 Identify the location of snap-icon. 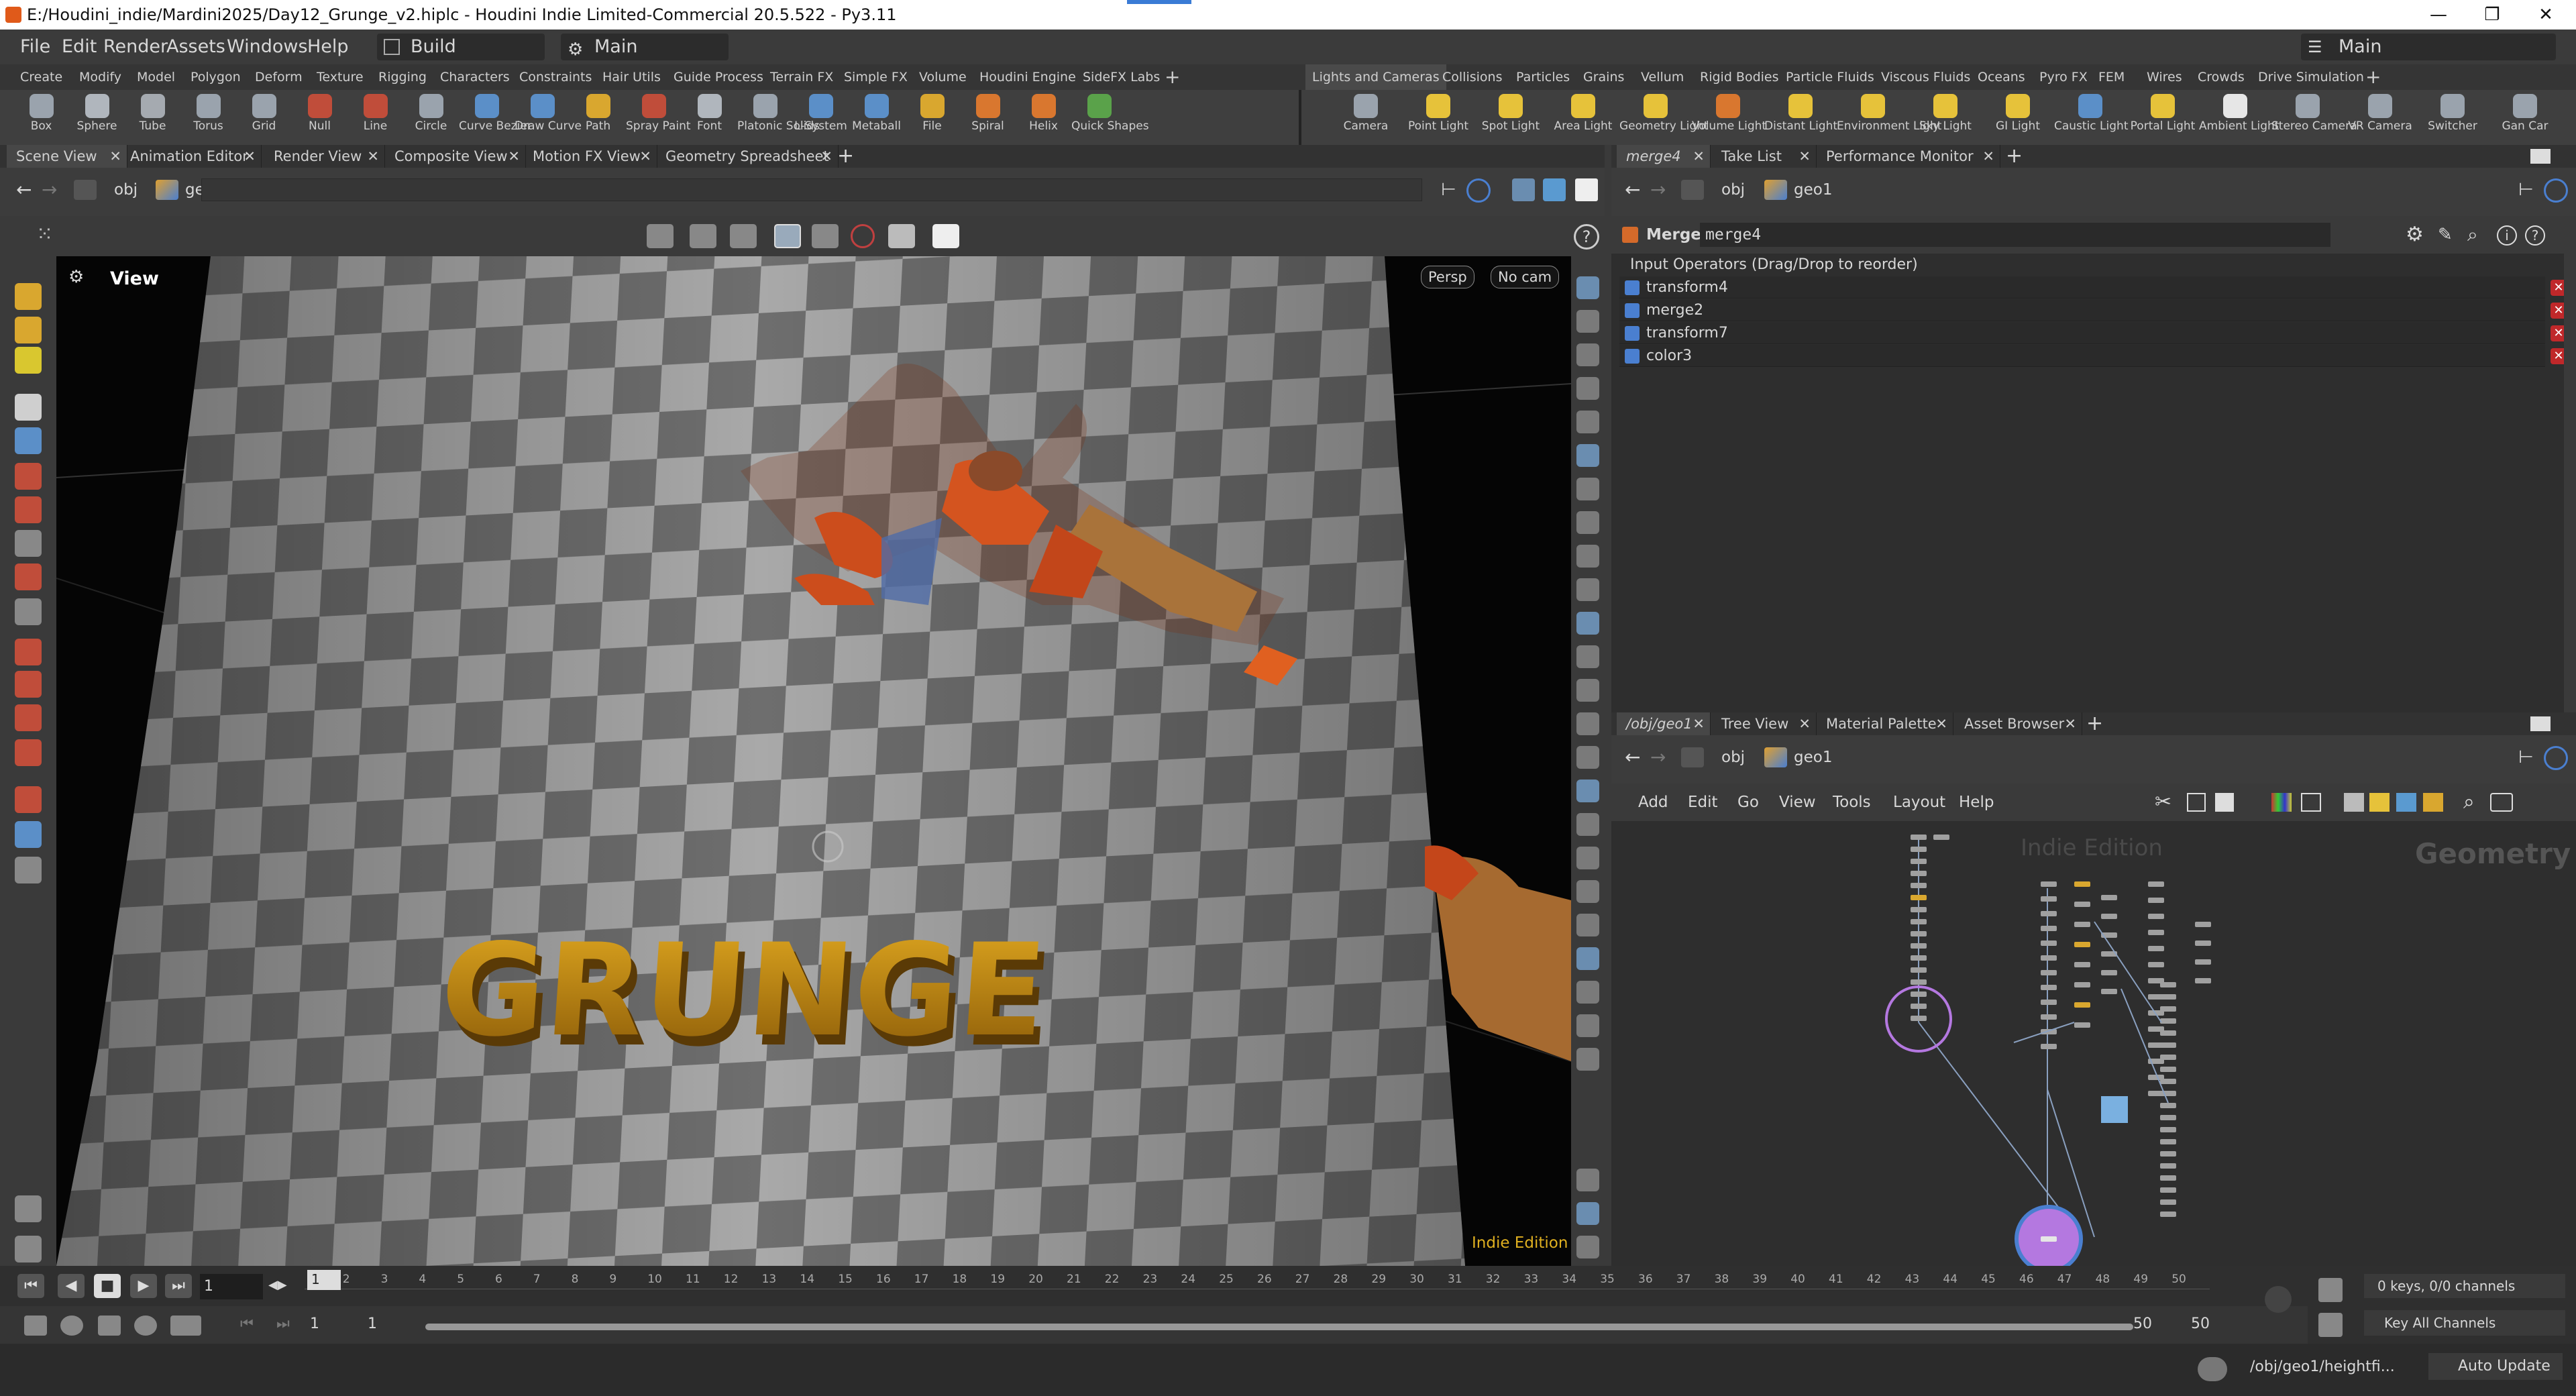
(28, 834).